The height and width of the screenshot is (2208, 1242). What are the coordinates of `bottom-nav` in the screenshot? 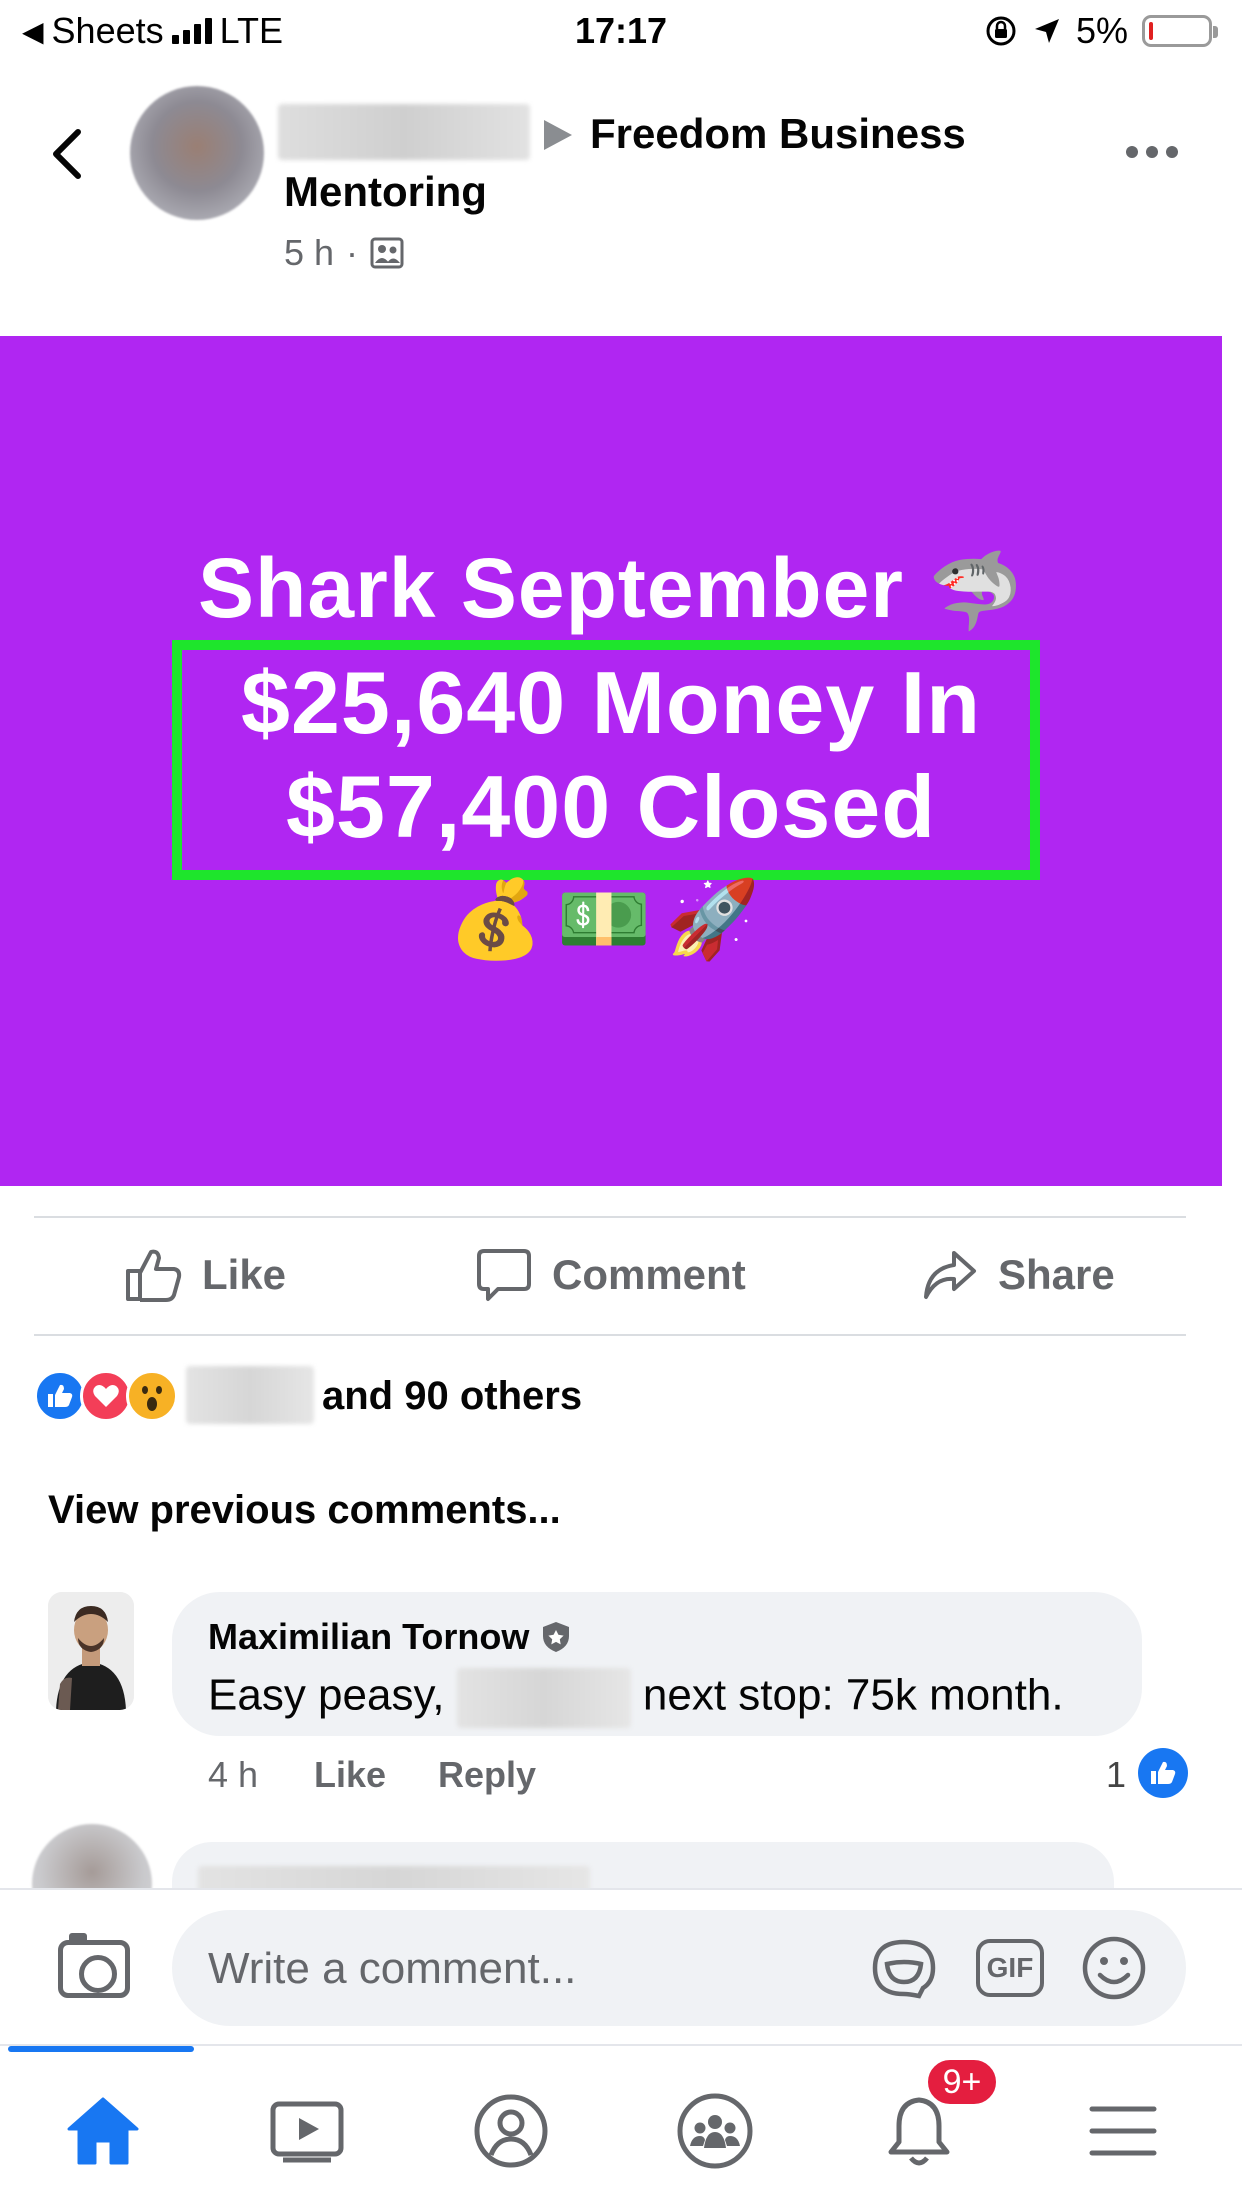 It's located at (621, 2126).